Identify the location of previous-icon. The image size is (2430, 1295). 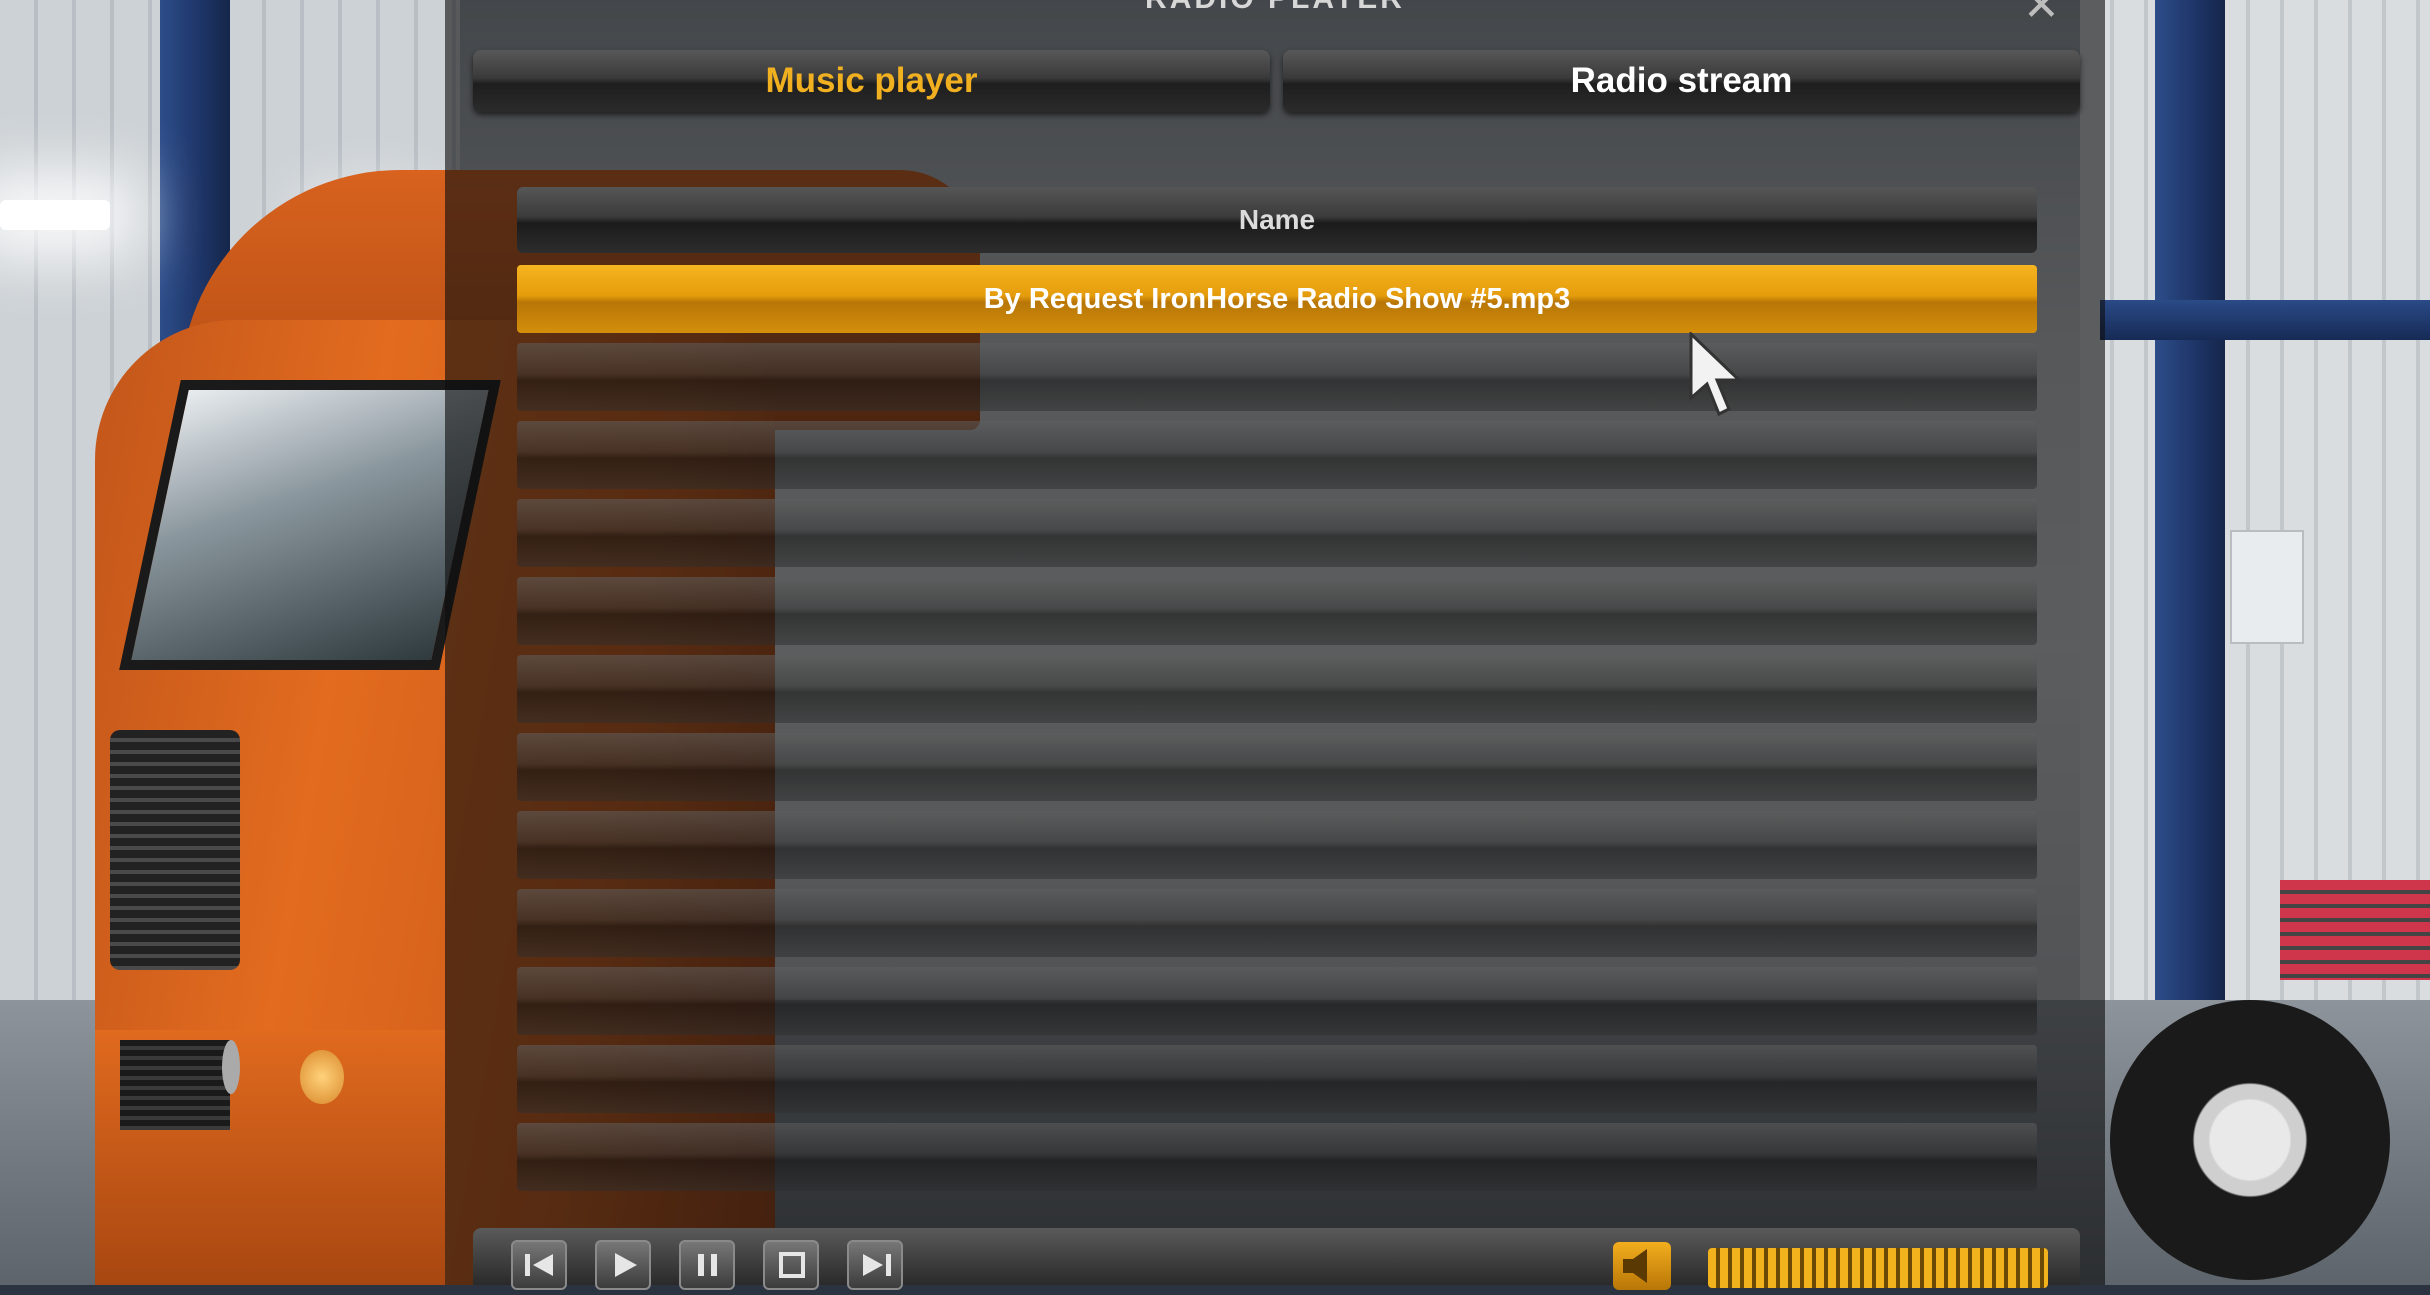
(539, 1265).